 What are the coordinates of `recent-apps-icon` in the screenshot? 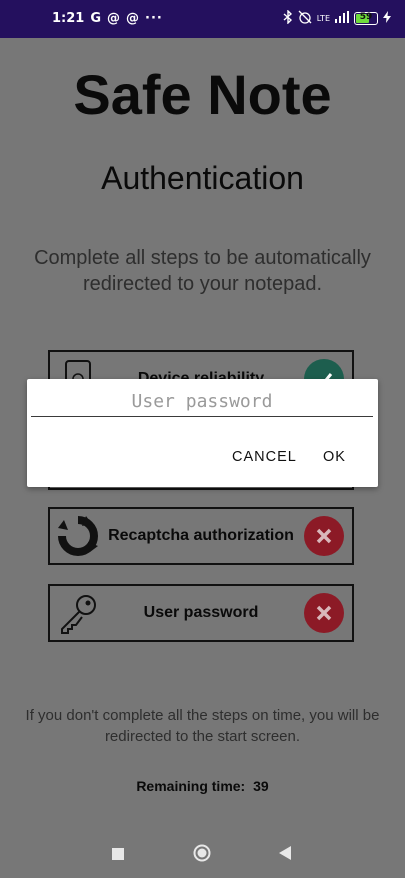 It's located at (118, 856).